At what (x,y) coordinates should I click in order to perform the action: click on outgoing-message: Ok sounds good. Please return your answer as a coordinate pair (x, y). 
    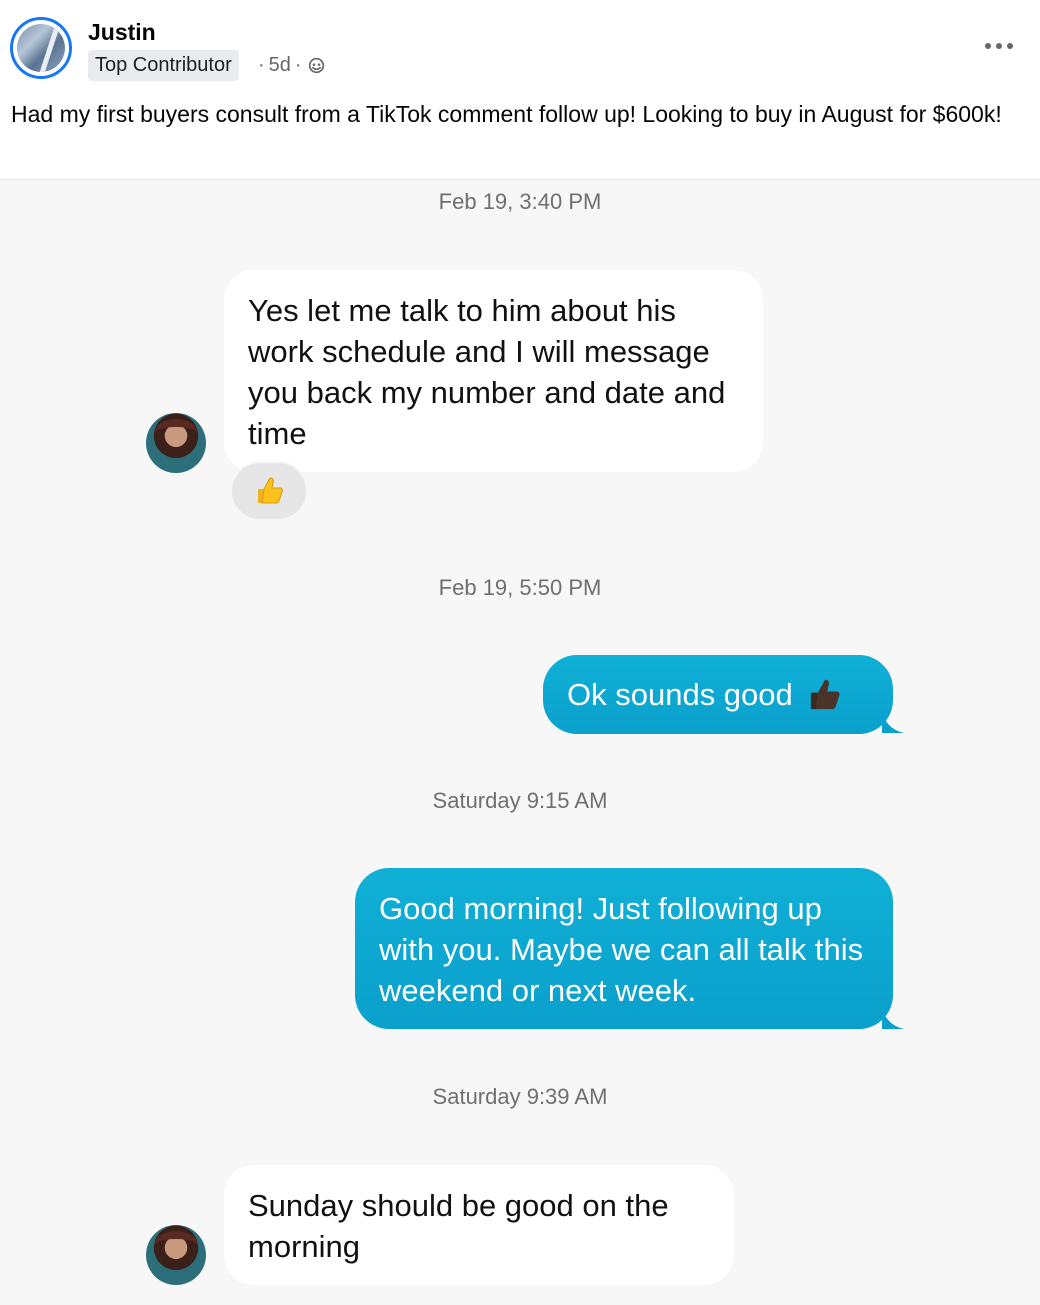
    Looking at the image, I should click on (718, 694).